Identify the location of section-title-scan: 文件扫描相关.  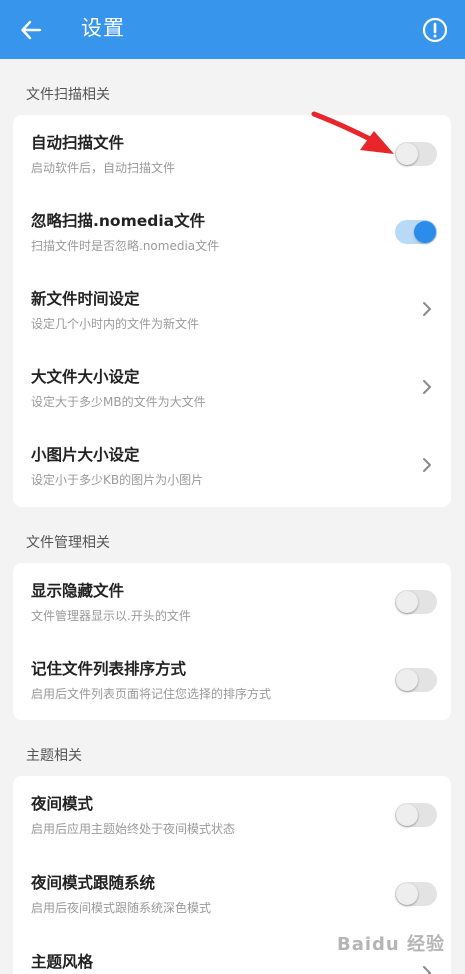
(68, 95).